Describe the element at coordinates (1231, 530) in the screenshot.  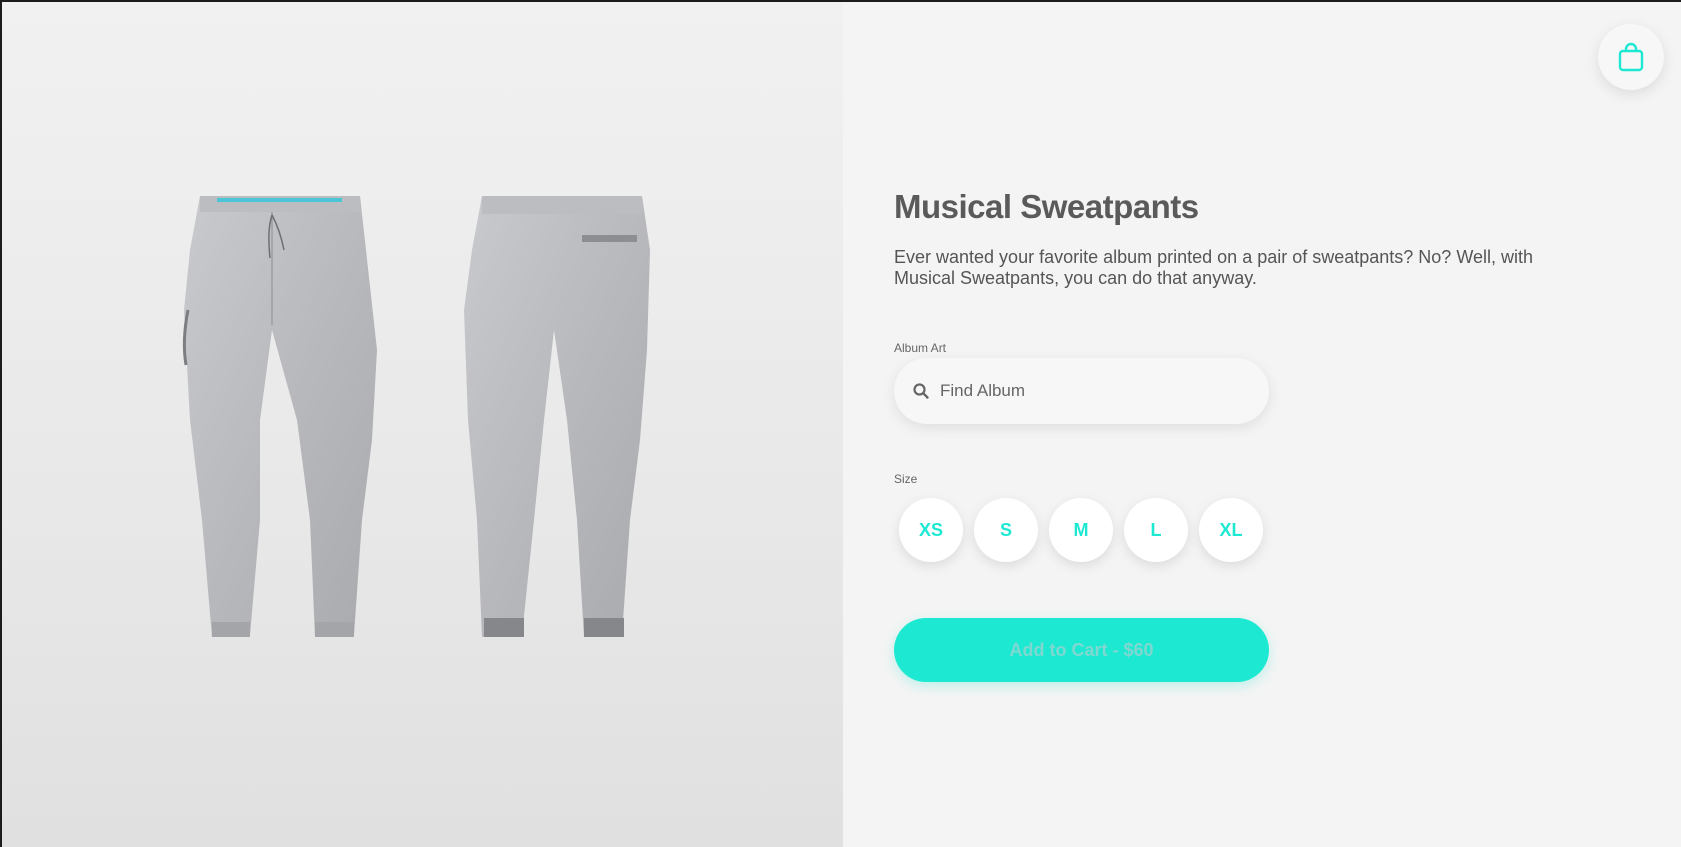
I see `size-option-xl: XL` at that location.